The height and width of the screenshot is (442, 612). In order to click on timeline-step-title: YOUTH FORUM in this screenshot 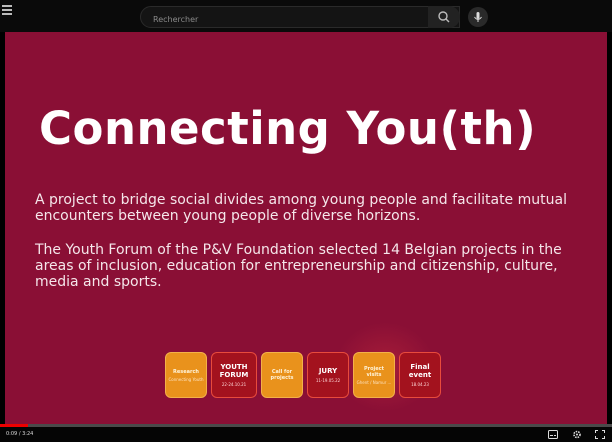, I will do `click(234, 371)`.